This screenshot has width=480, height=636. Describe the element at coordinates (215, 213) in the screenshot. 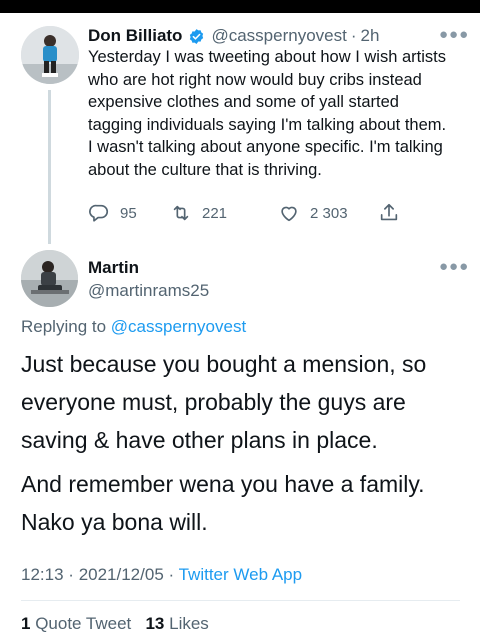

I see `retweet-count: 221` at that location.